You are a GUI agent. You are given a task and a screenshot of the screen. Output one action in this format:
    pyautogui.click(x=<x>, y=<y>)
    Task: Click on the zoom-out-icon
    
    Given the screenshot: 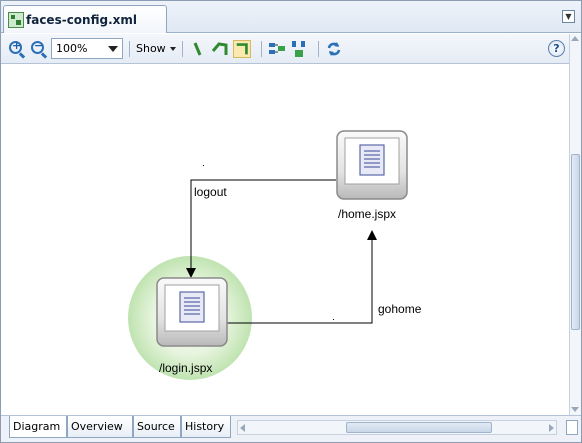 What is the action you would take?
    pyautogui.click(x=37, y=46)
    